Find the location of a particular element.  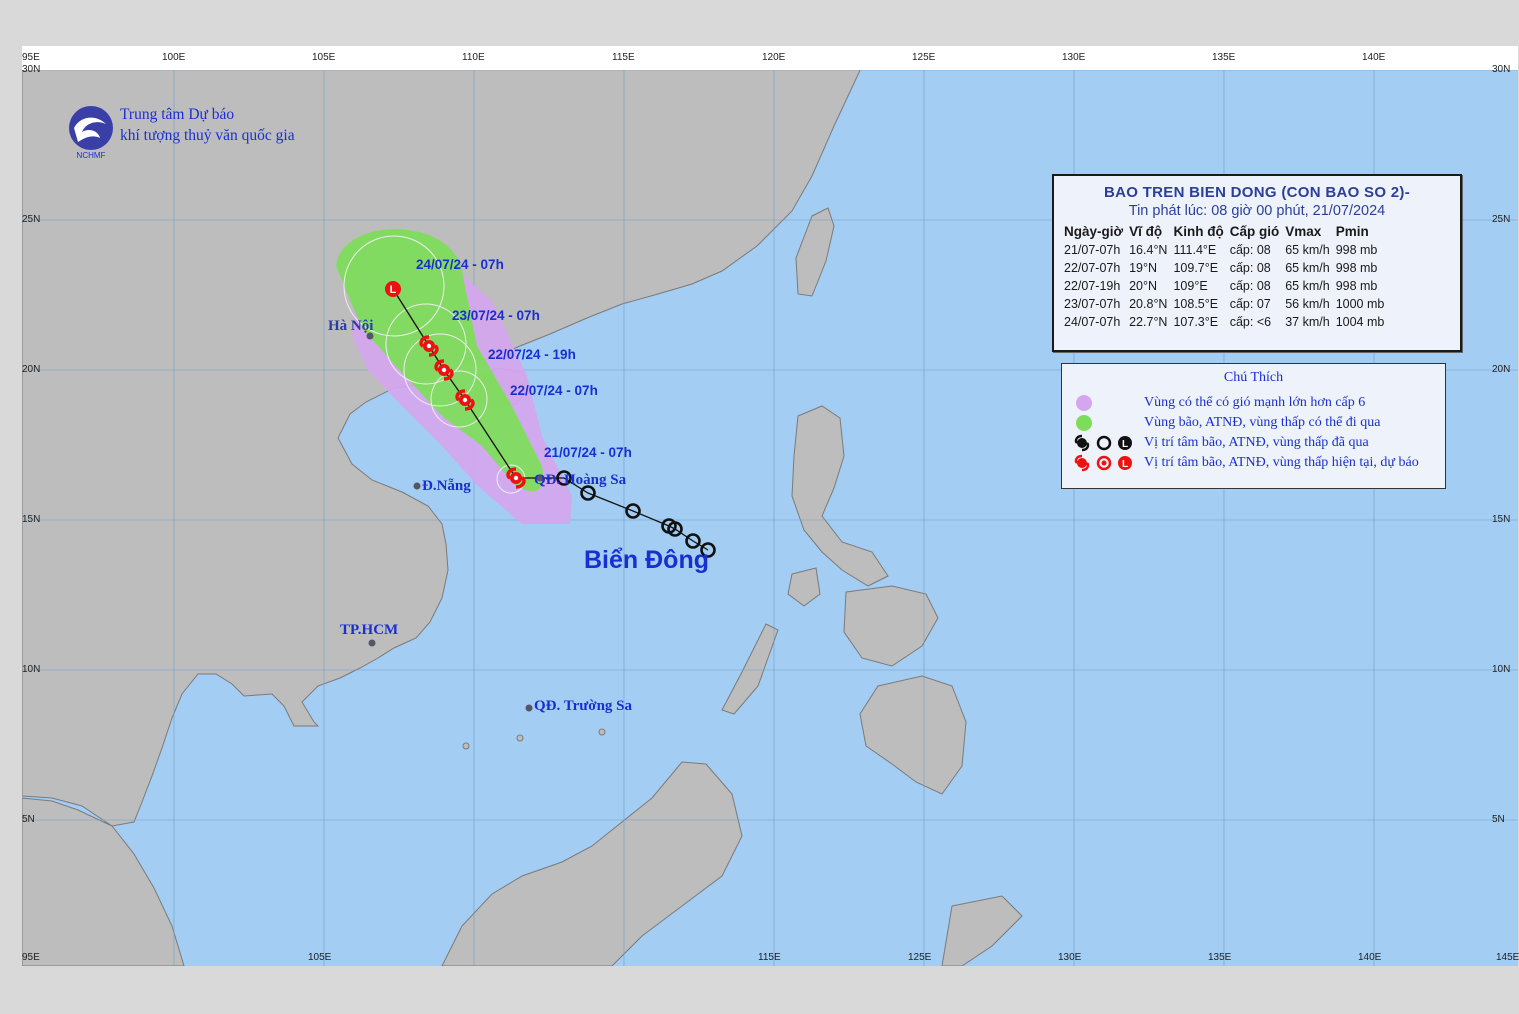

legend-text: Vùng có thể có gió mạnh lớn hơn cấp 6 is located at coordinates (1255, 402).